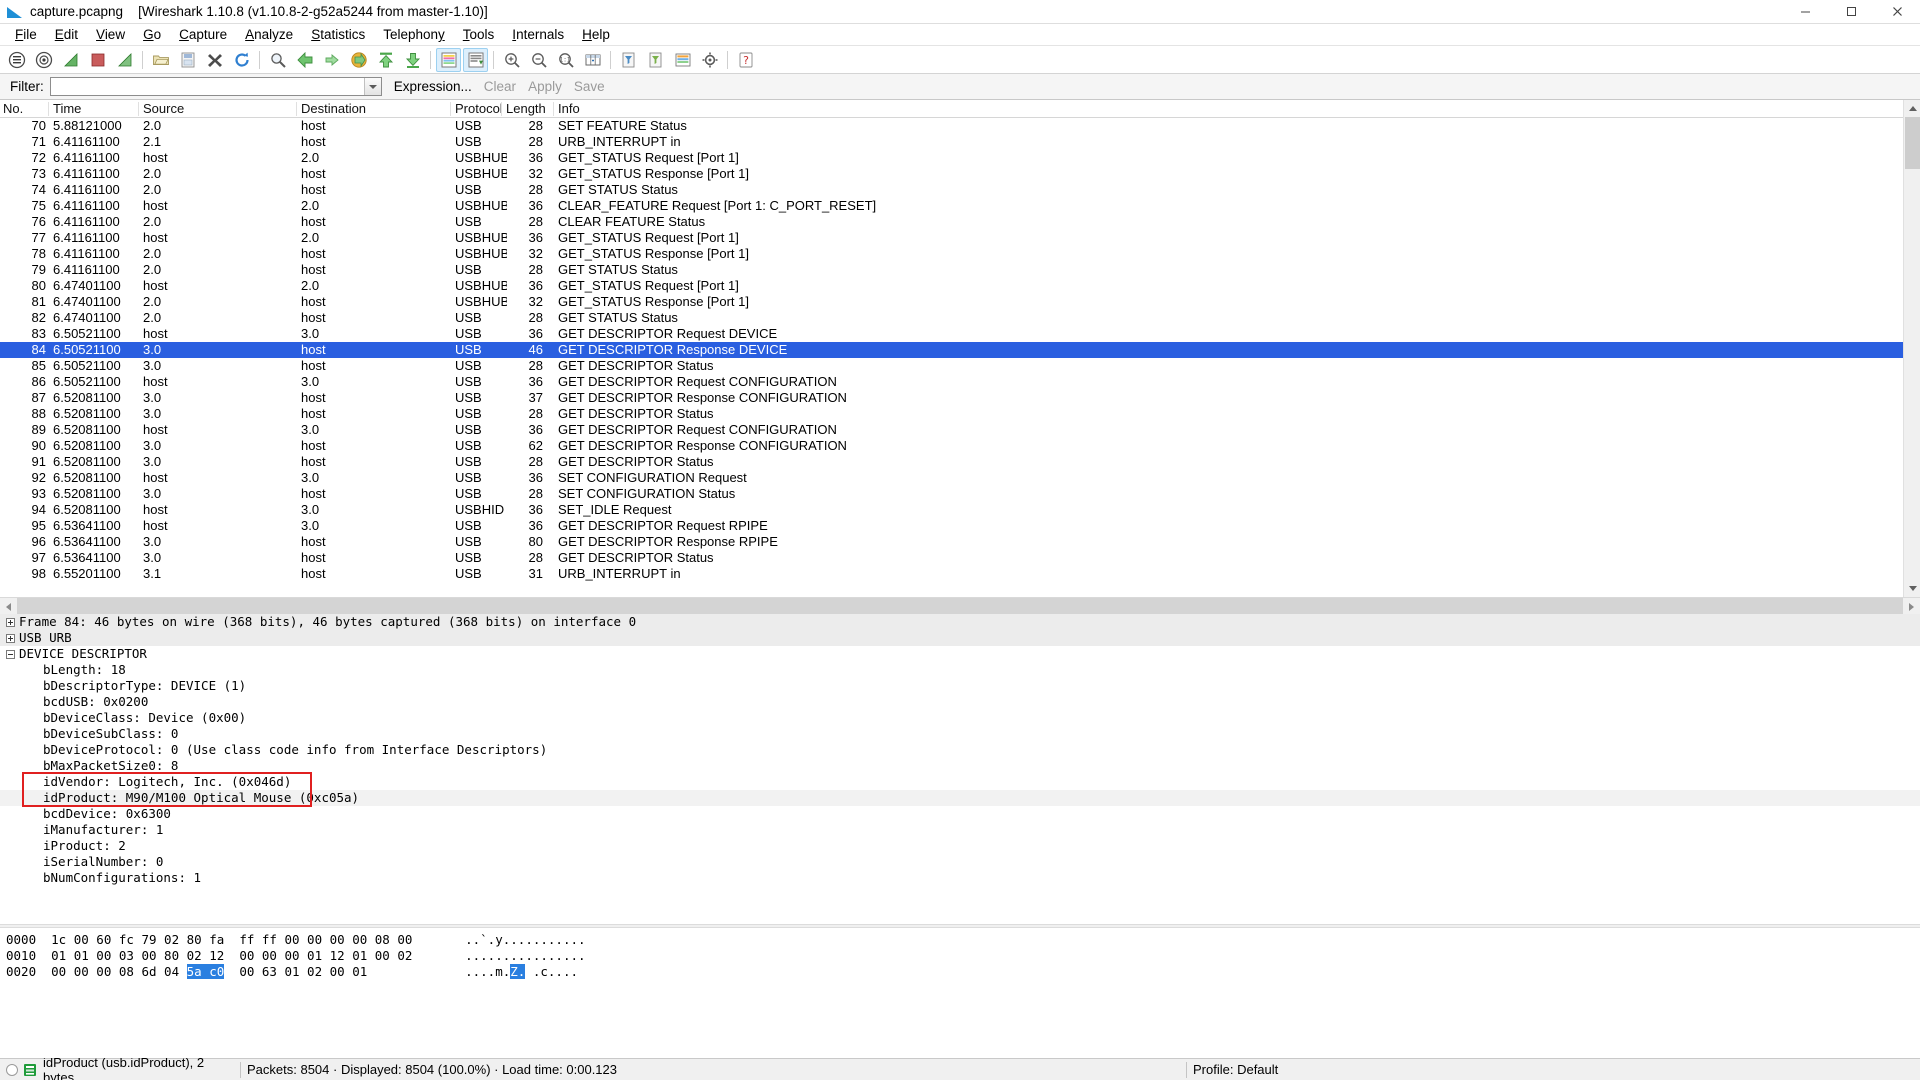 The height and width of the screenshot is (1080, 1920). Describe the element at coordinates (8, 606) in the screenshot. I see `scroll-left-icon` at that location.